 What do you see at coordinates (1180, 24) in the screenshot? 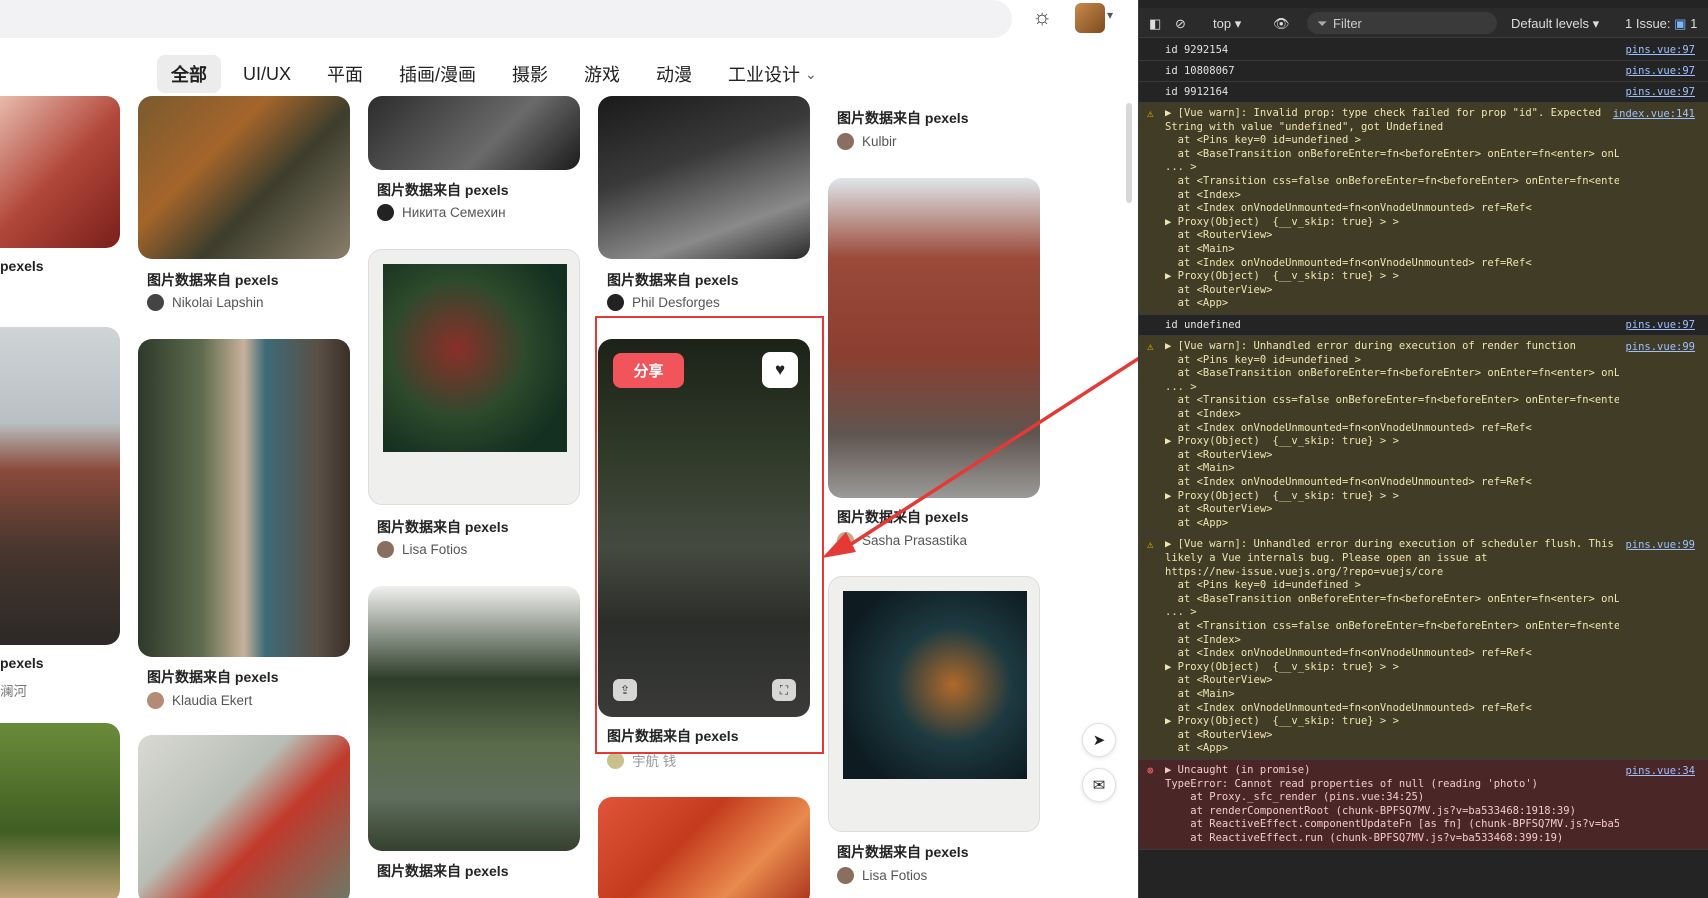
I see `clear-console-icon: ⊘` at bounding box center [1180, 24].